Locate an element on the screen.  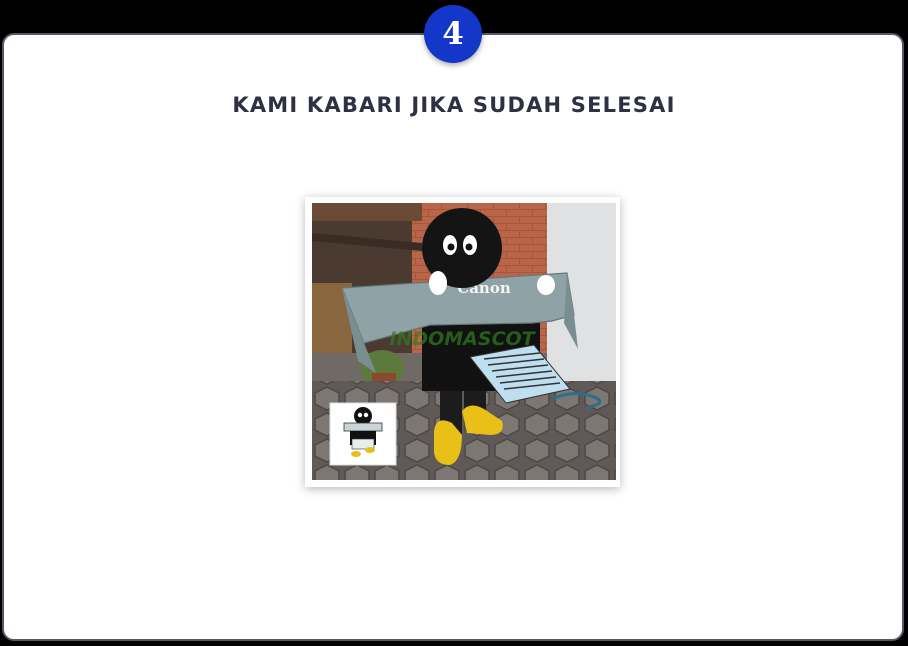
mascot-photo: Canon INDOMASCOT is located at coordinates (464, 341).